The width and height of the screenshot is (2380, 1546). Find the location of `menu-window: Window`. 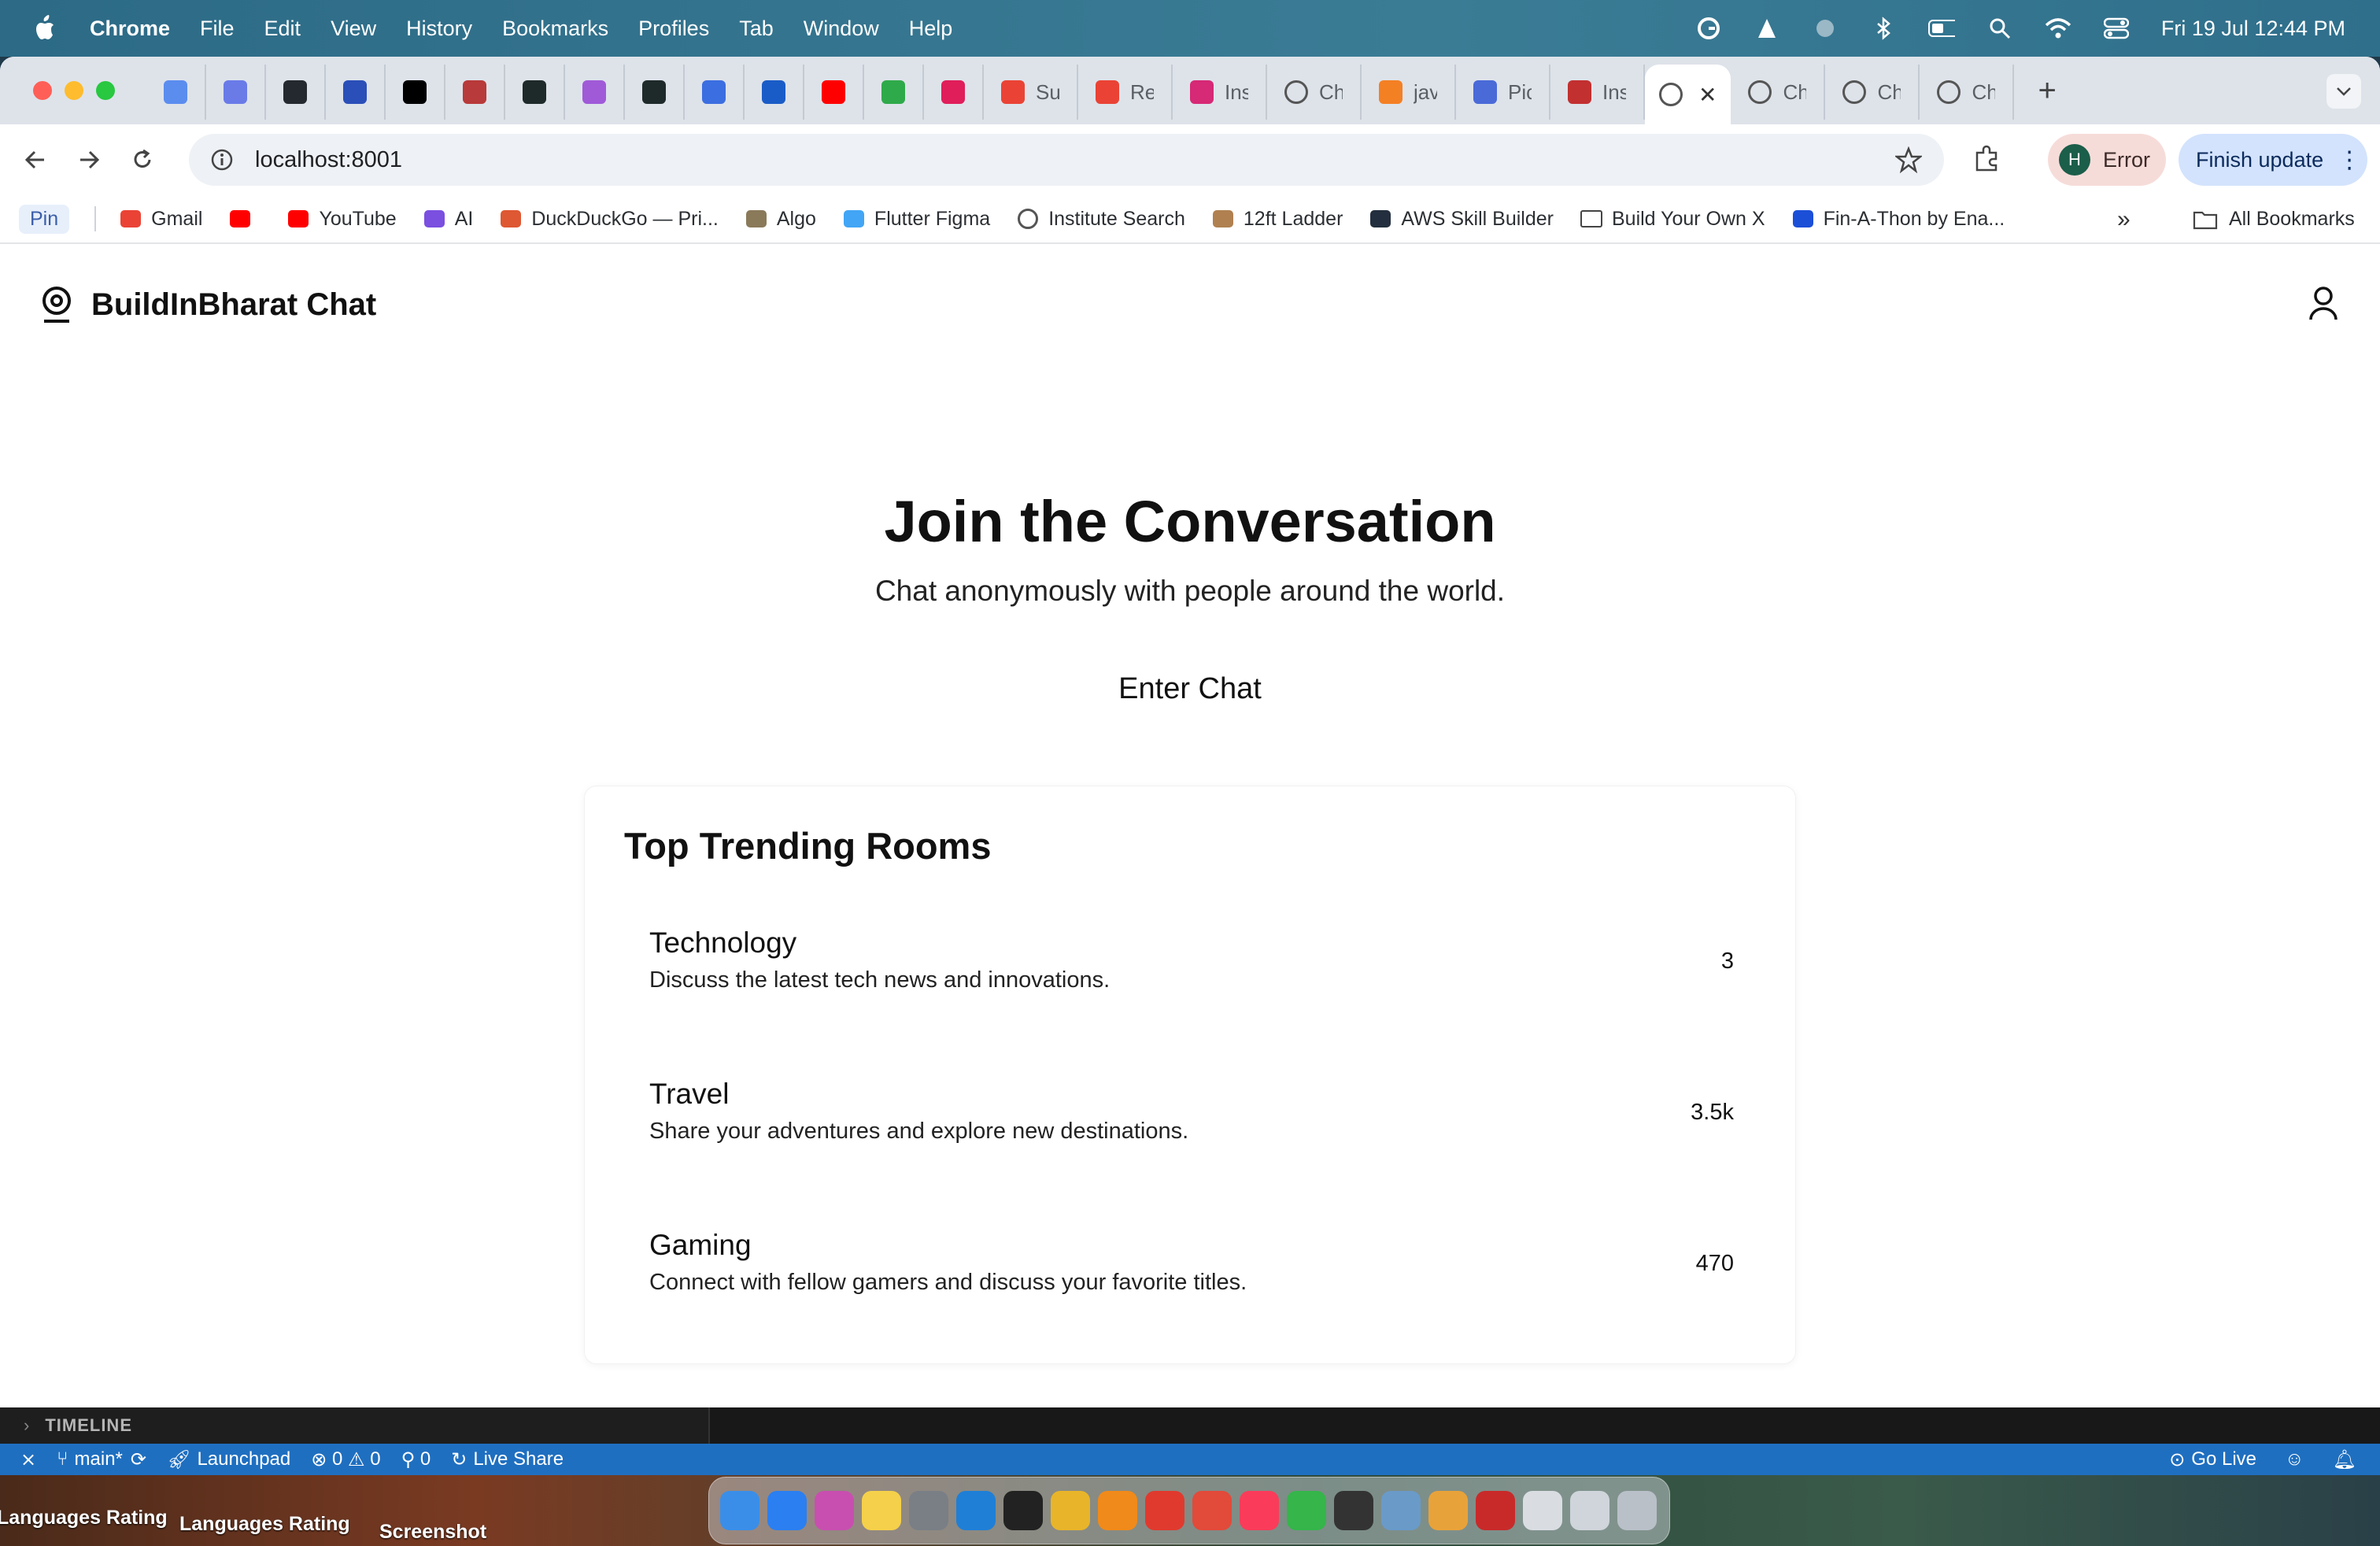

menu-window: Window is located at coordinates (842, 29).